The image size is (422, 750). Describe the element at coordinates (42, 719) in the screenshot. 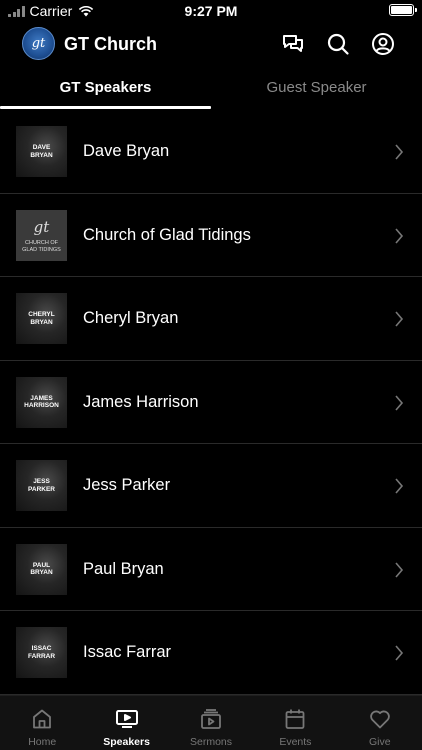

I see `home-icon` at that location.